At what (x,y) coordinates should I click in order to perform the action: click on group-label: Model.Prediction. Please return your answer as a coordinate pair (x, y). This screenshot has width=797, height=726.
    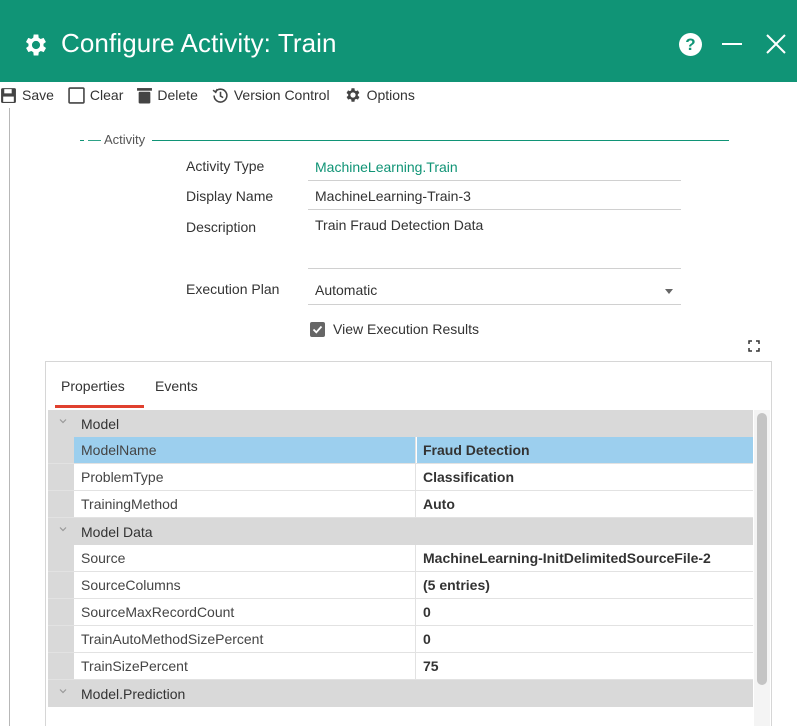
    Looking at the image, I should click on (133, 694).